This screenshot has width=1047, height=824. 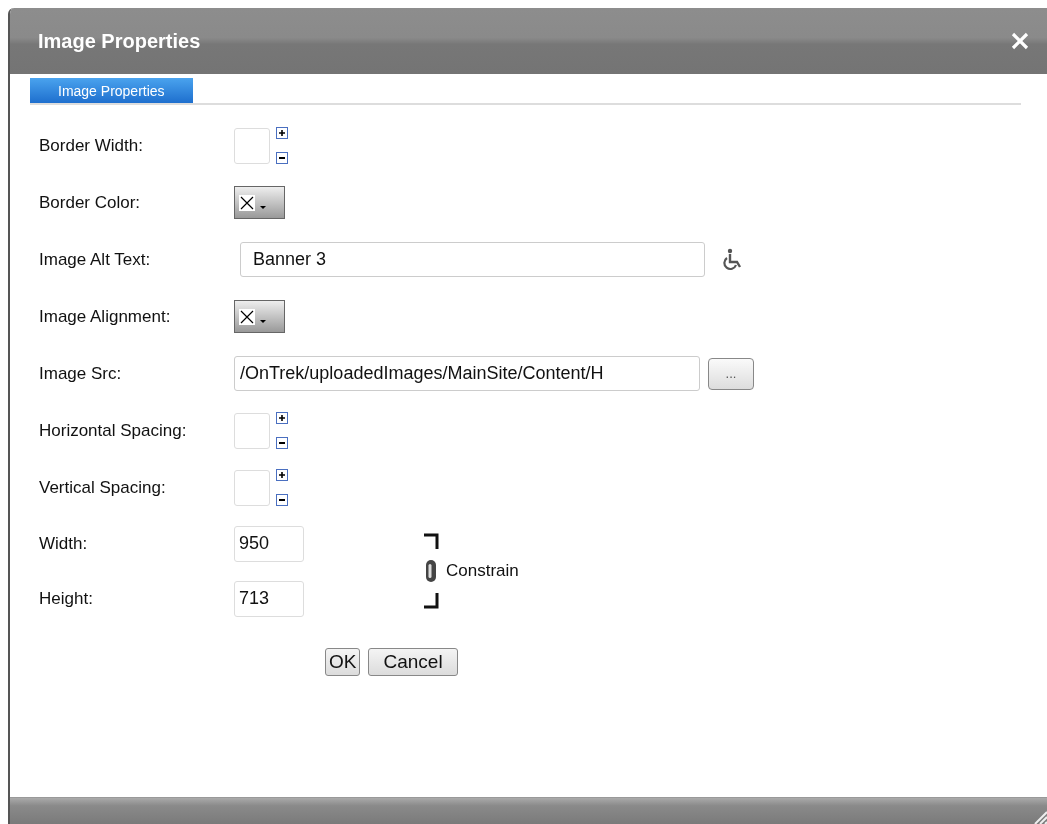 I want to click on field-label: Horizontal Spacing:, so click(x=113, y=430).